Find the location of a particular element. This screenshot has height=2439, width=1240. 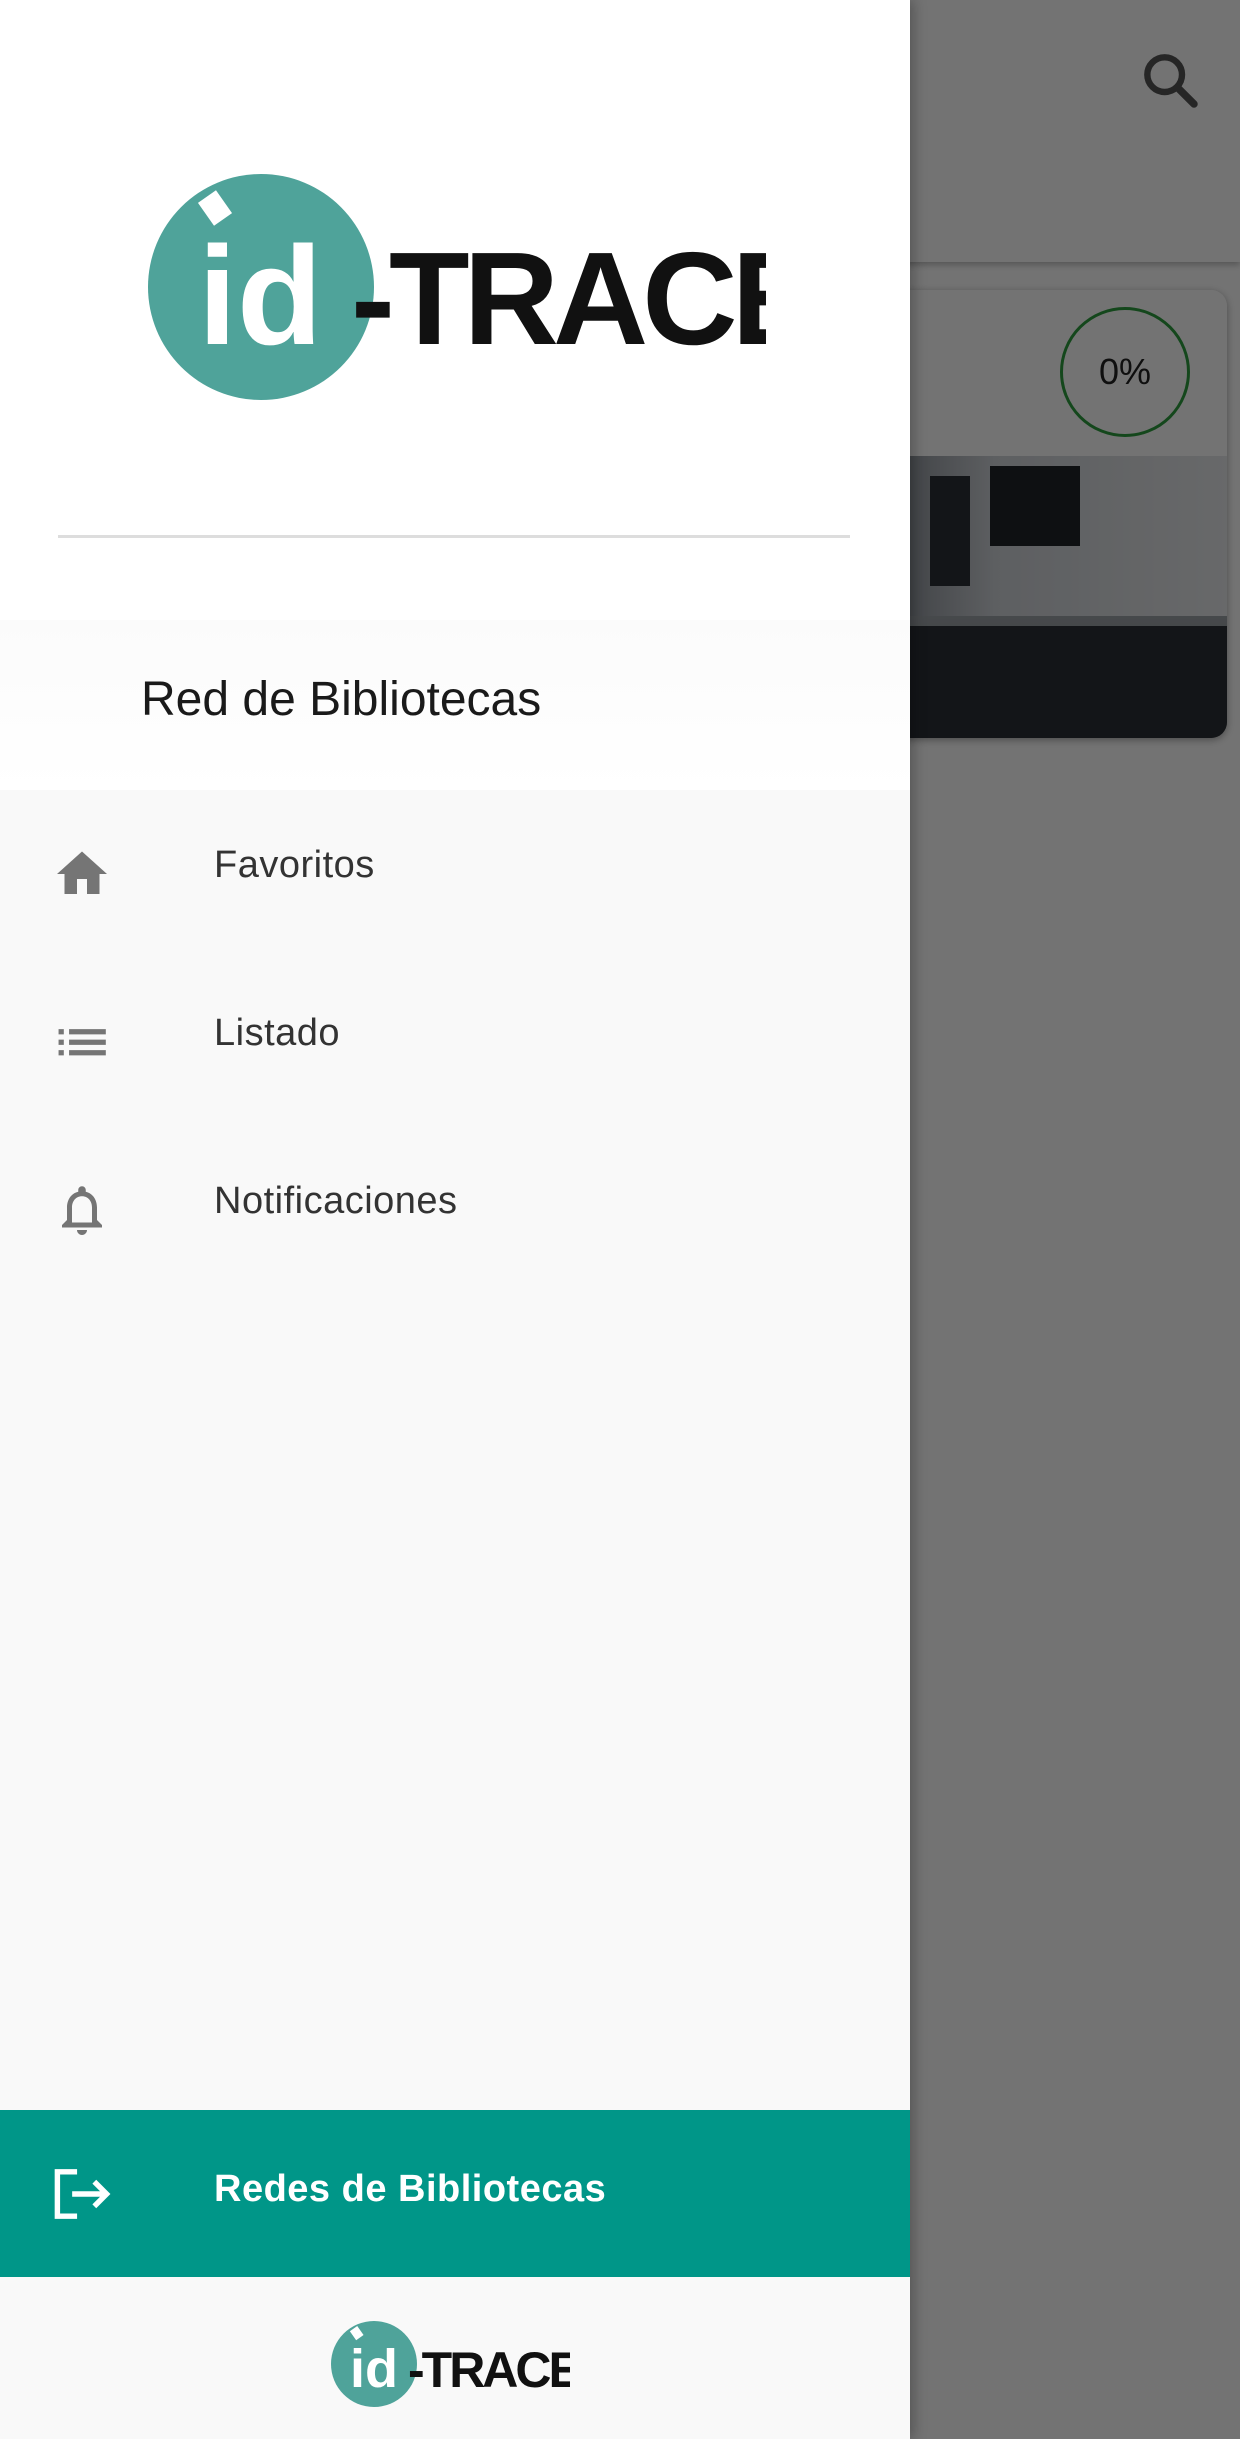

logout-icon is located at coordinates (82, 2194).